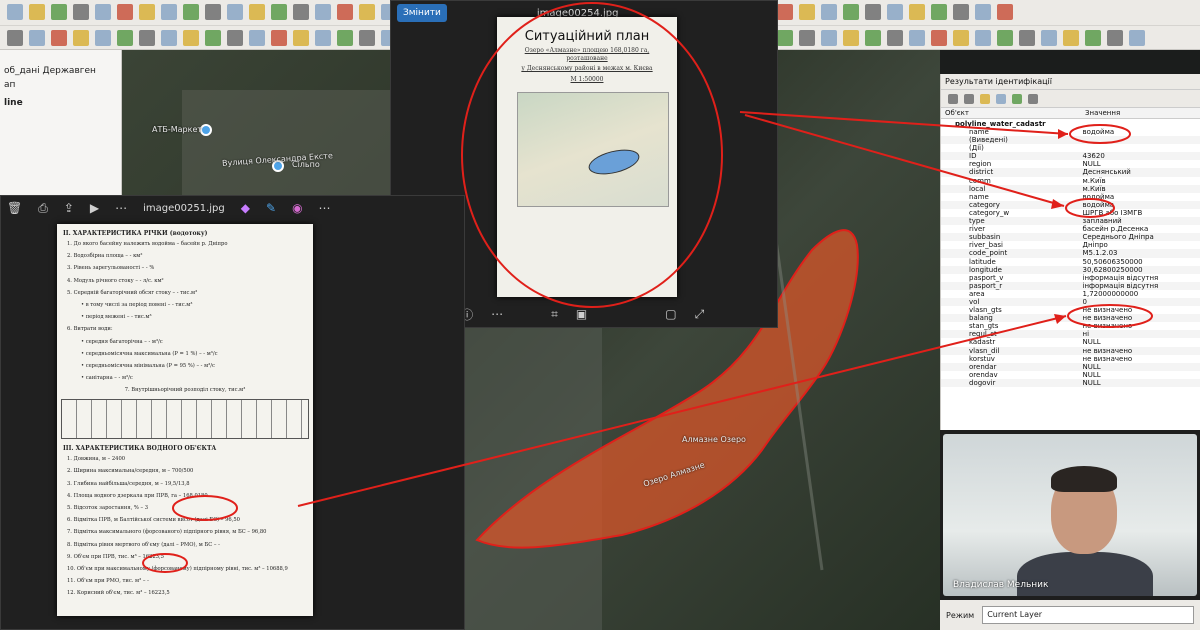 This screenshot has height=630, width=1200. What do you see at coordinates (422, 13) in the screenshot?
I see `edit-button: Змінити` at bounding box center [422, 13].